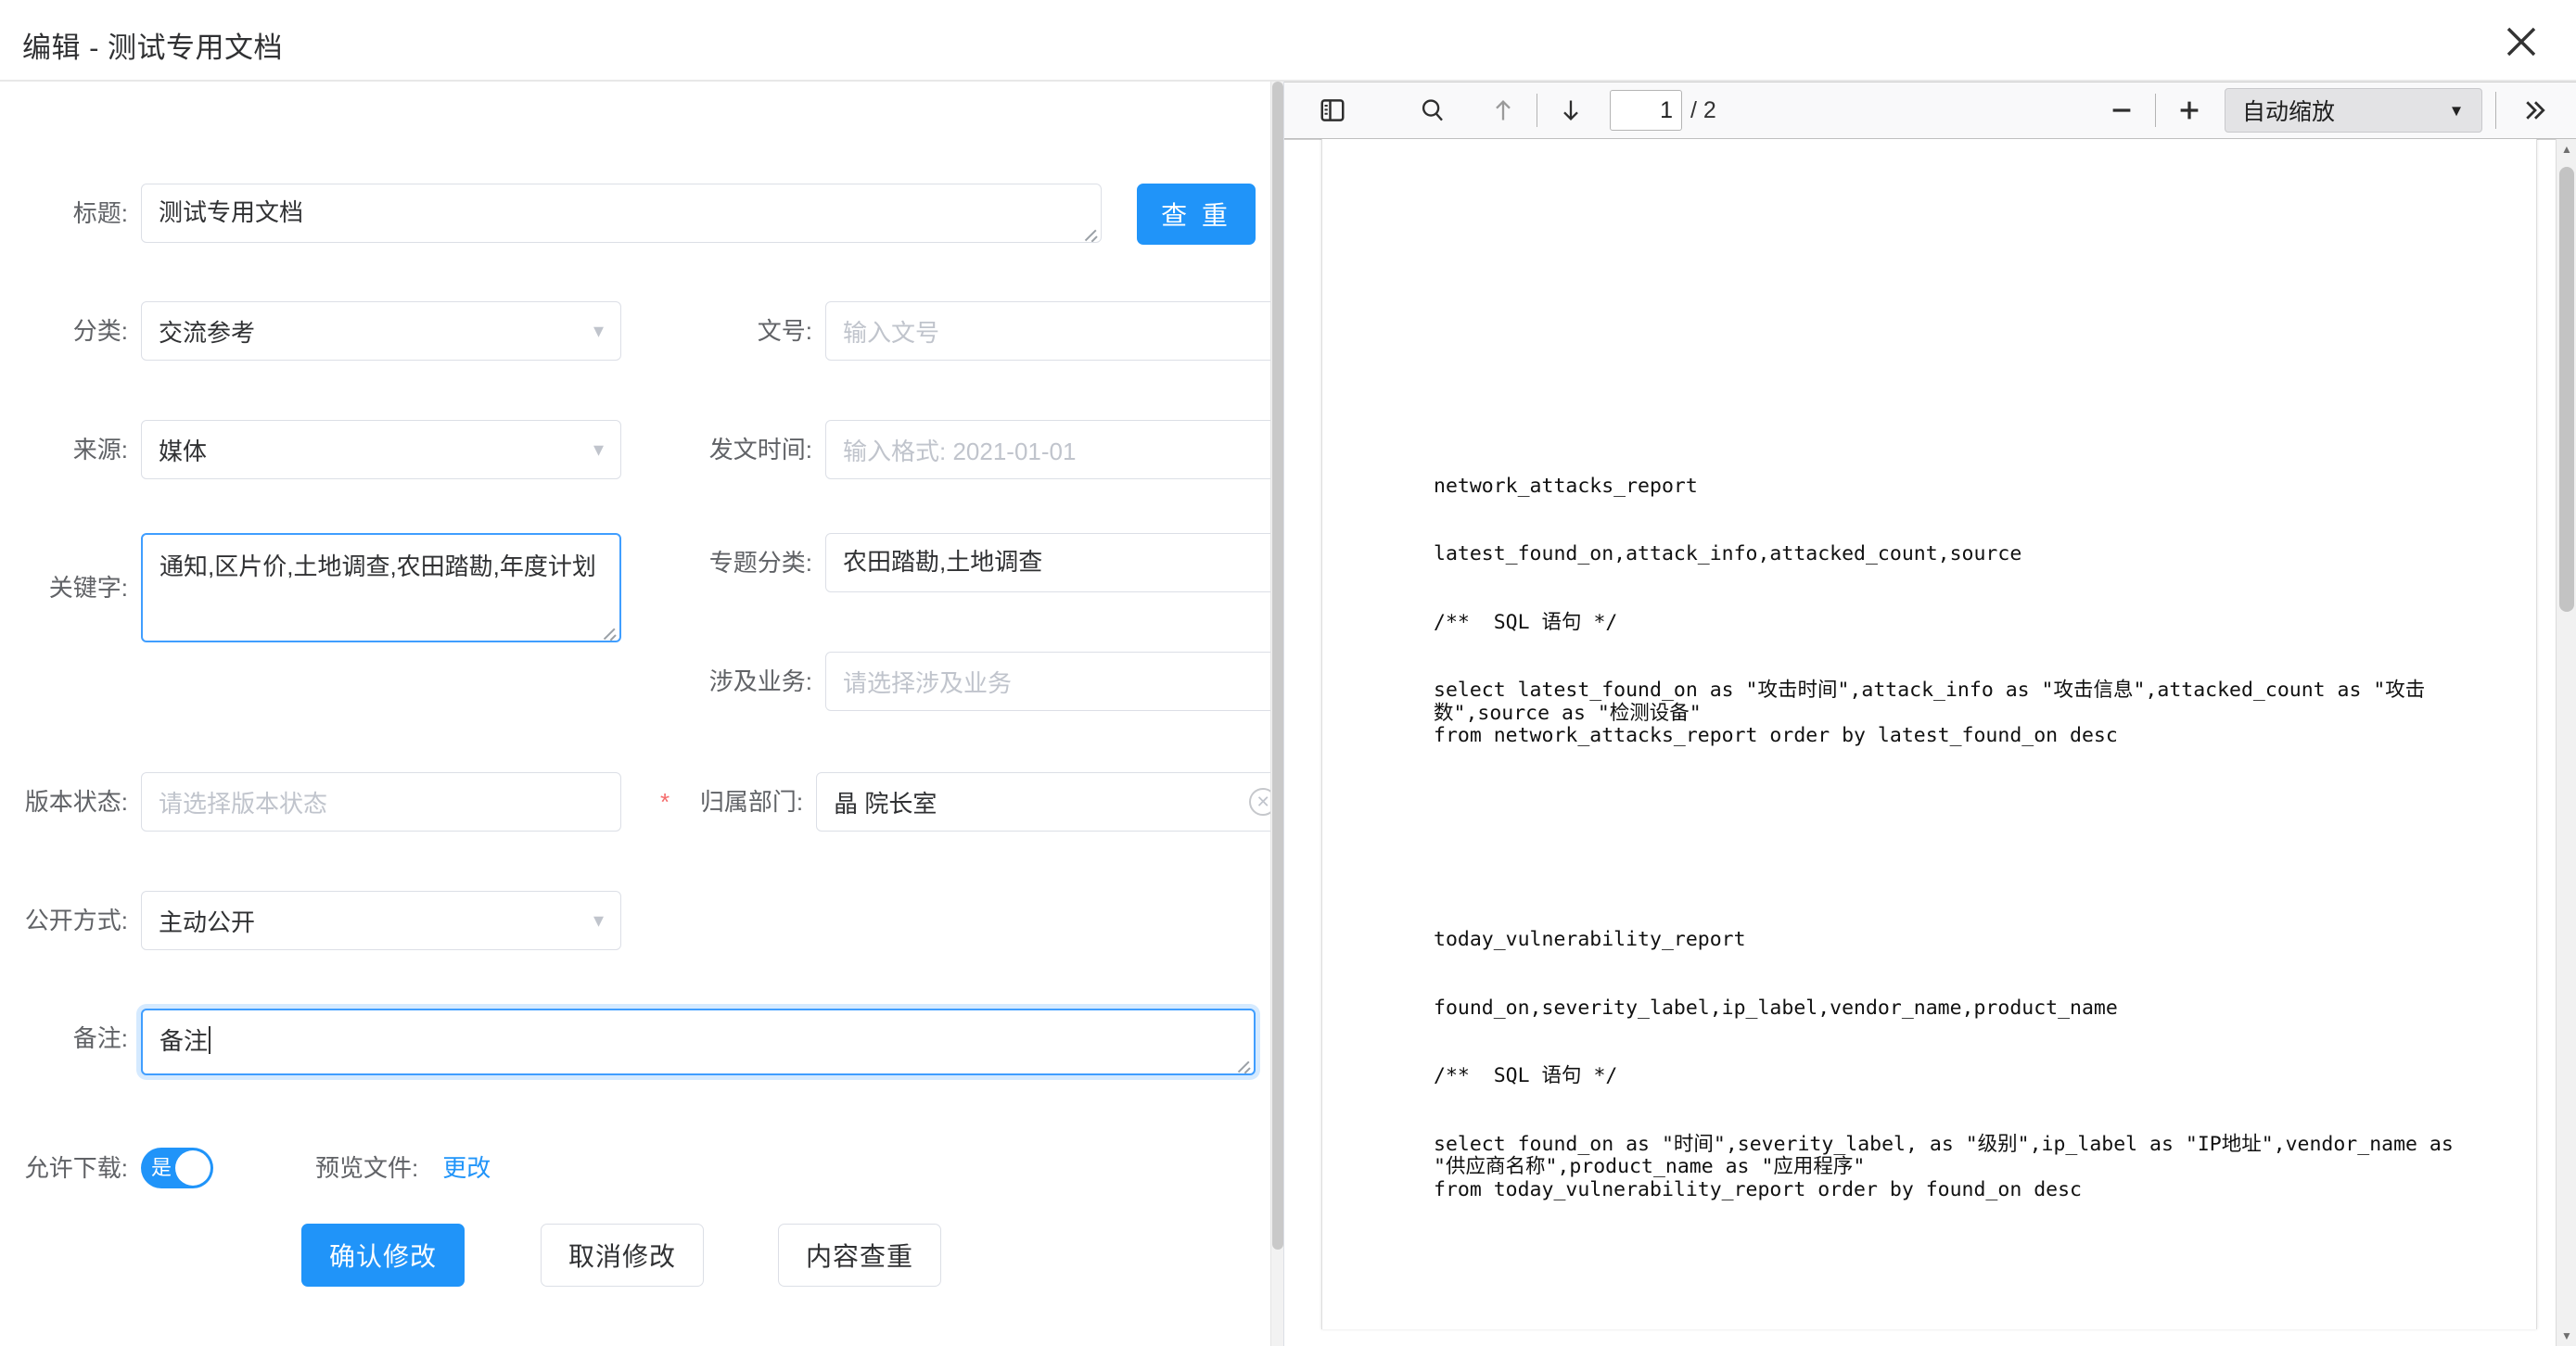 The width and height of the screenshot is (2576, 1346). Describe the element at coordinates (76, 920) in the screenshot. I see `publicity-label: 公开方式:` at that location.